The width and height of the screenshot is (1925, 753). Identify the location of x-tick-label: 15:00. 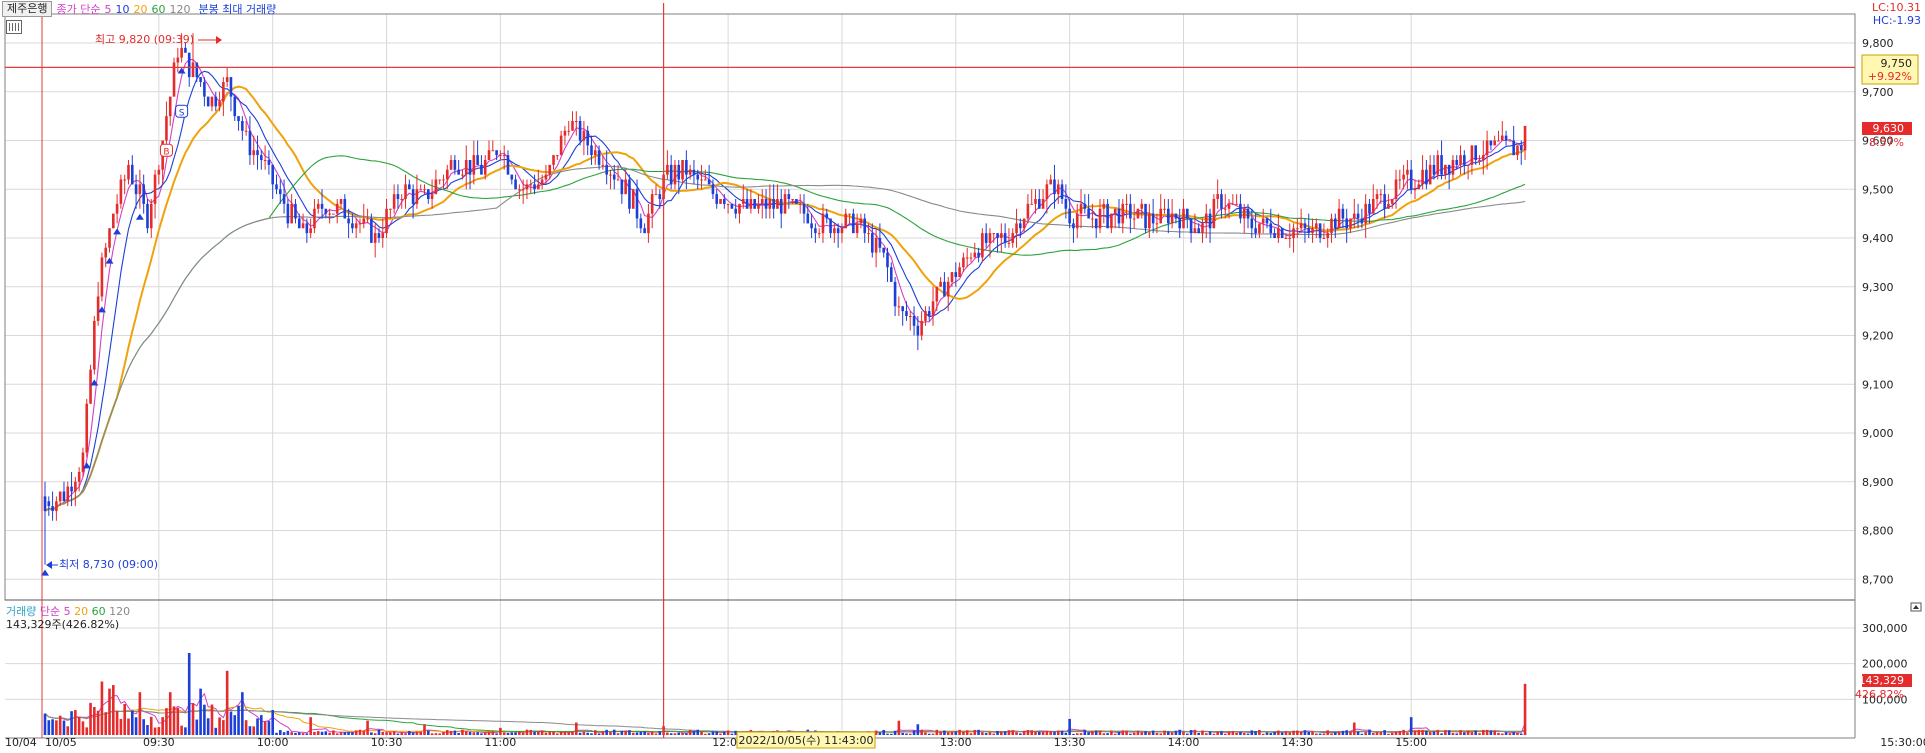
(1411, 742).